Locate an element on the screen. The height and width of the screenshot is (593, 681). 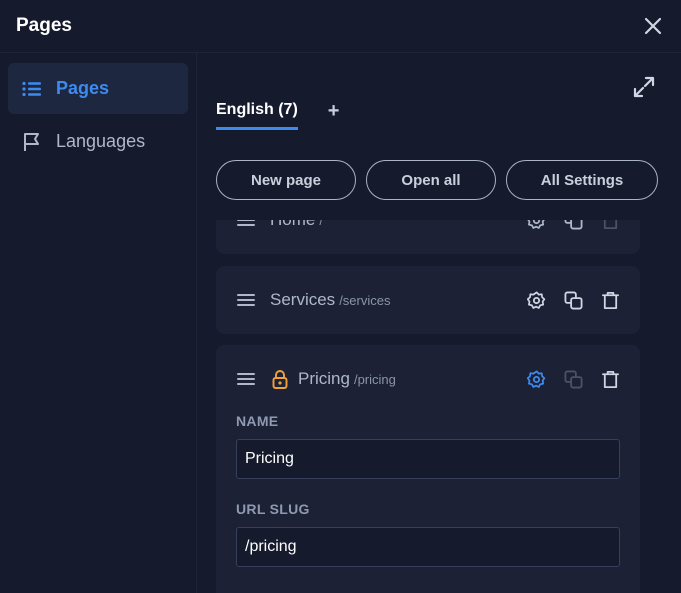
page-slug: /services is located at coordinates (365, 300).